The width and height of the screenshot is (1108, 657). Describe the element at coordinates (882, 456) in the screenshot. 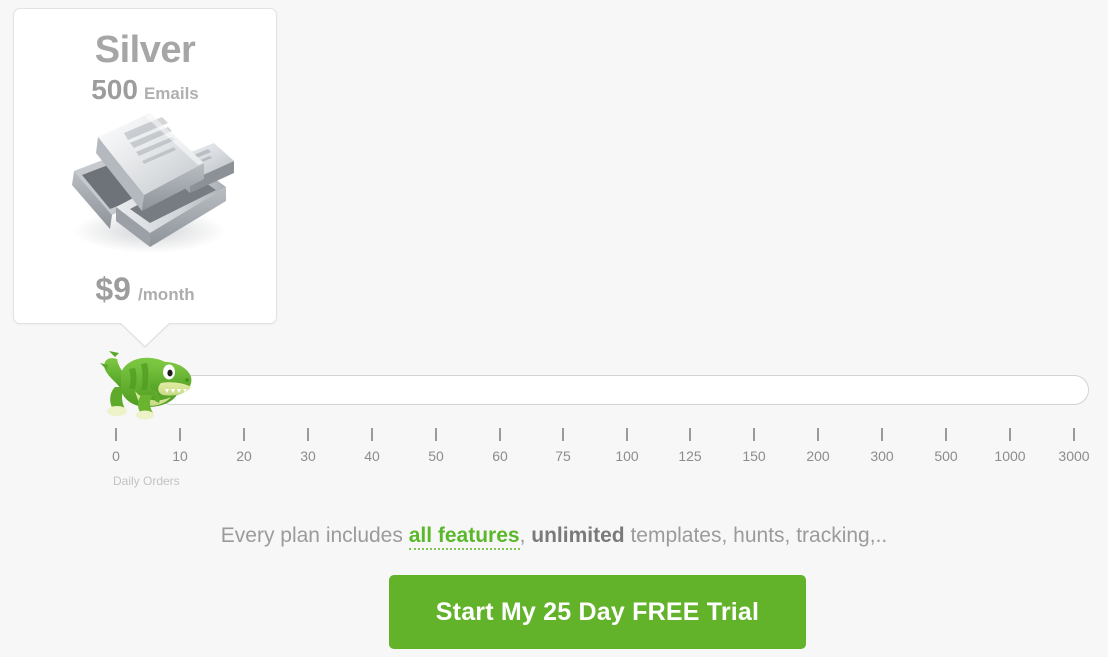

I see `tick-label: 300` at that location.